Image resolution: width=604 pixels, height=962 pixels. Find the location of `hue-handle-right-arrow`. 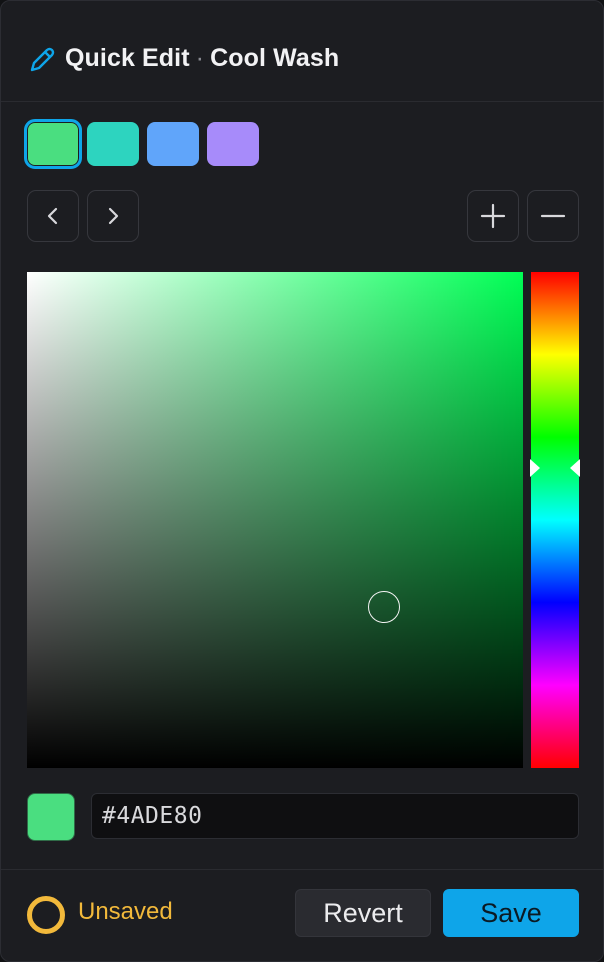

hue-handle-right-arrow is located at coordinates (575, 468).